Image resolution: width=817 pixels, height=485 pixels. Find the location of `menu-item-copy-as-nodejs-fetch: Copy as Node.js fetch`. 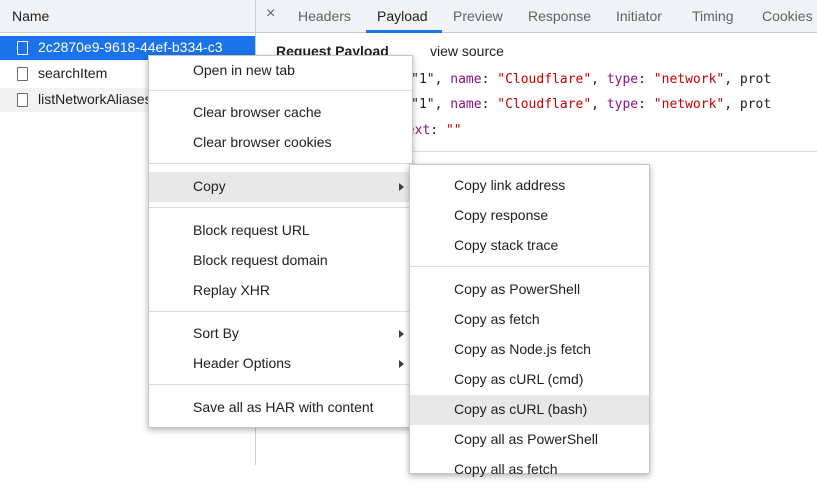

menu-item-copy-as-nodejs-fetch: Copy as Node.js fetch is located at coordinates (529, 350).